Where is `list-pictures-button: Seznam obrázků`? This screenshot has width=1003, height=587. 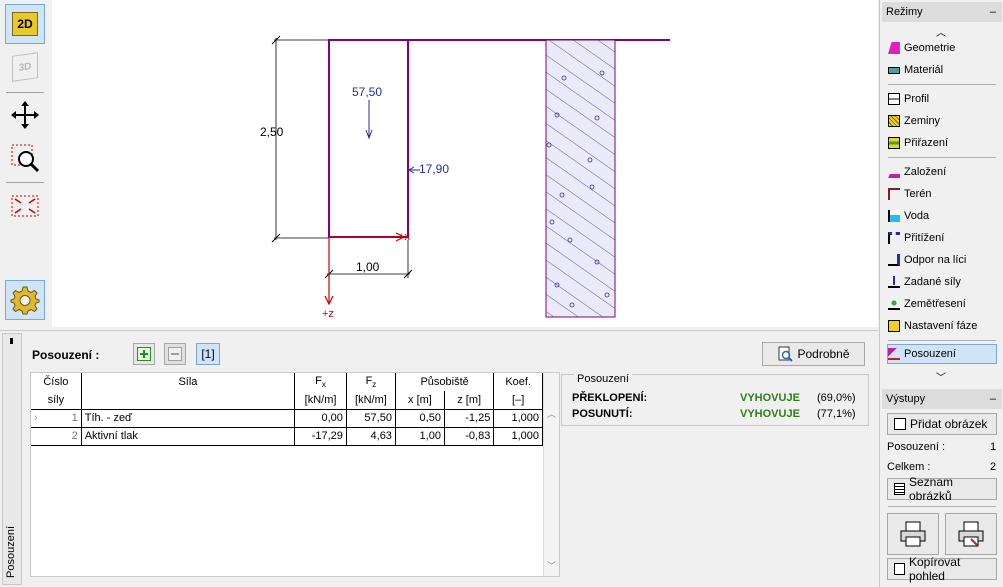 list-pictures-button: Seznam obrázků is located at coordinates (942, 489).